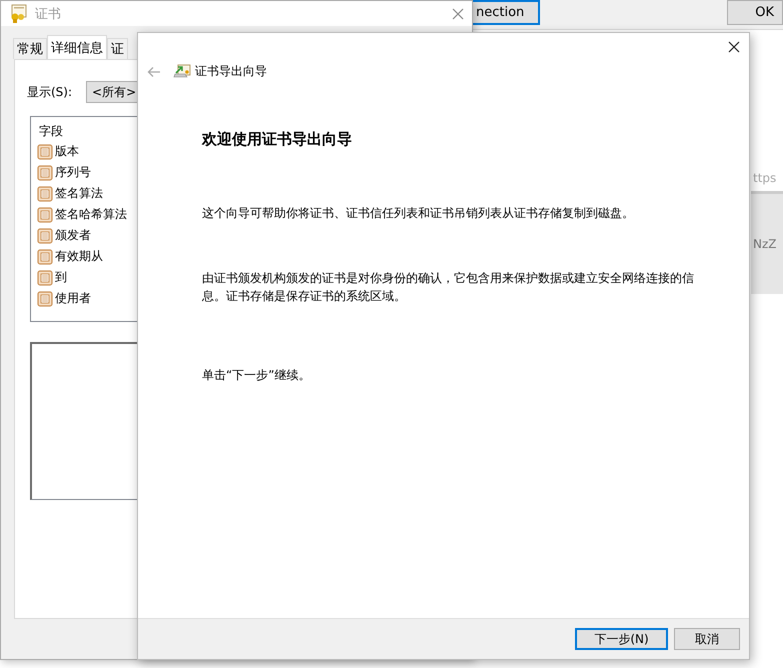 Image resolution: width=783 pixels, height=668 pixels. Describe the element at coordinates (277, 139) in the screenshot. I see `wizard-heading: 欢迎使用证书导出向导` at that location.